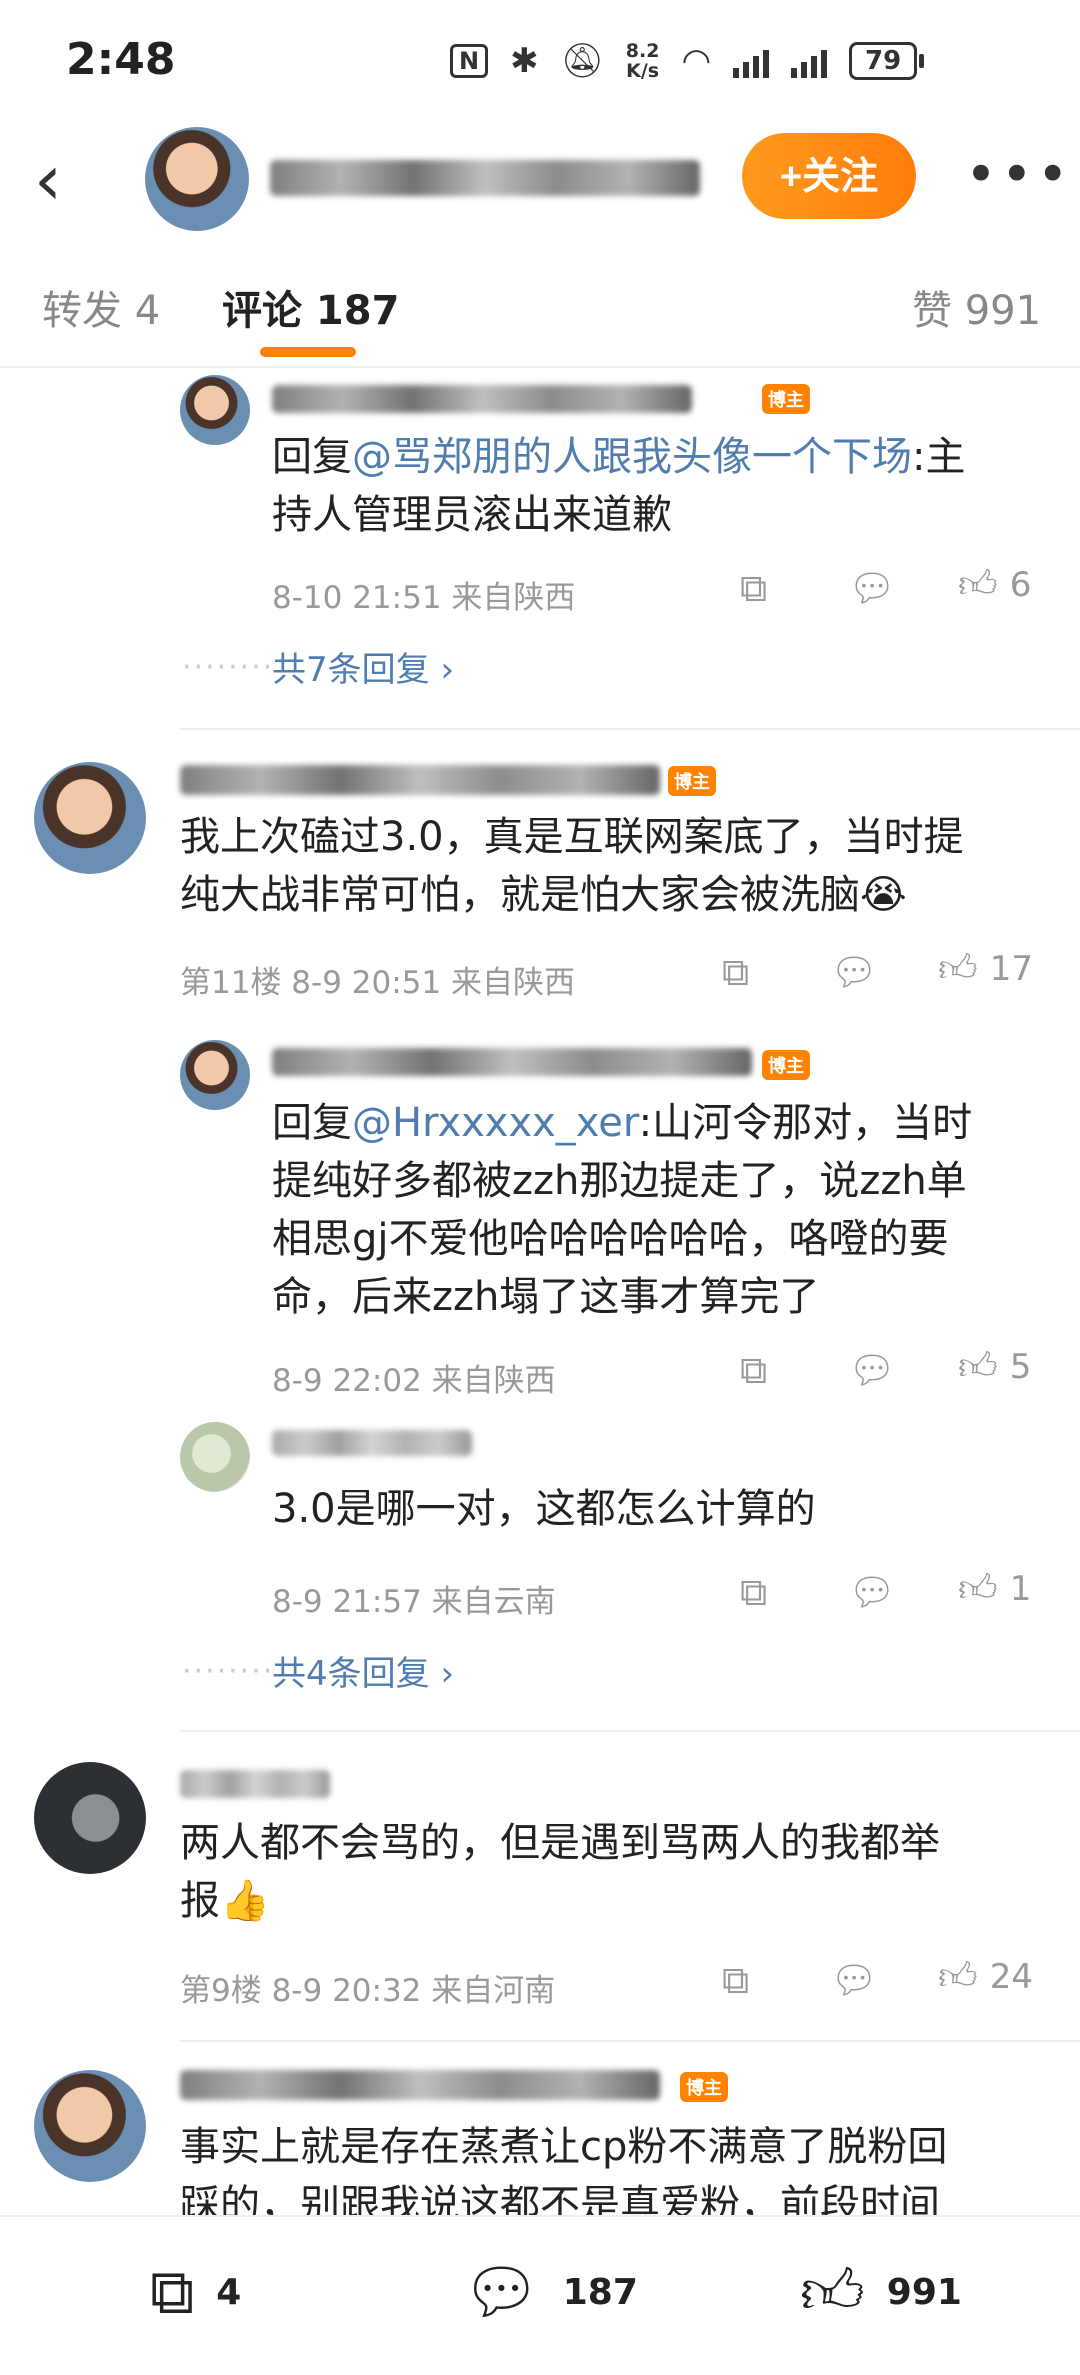  Describe the element at coordinates (544, 1509) in the screenshot. I see `reply-text: 3.0是哪一对，这都怎么计算的` at that location.